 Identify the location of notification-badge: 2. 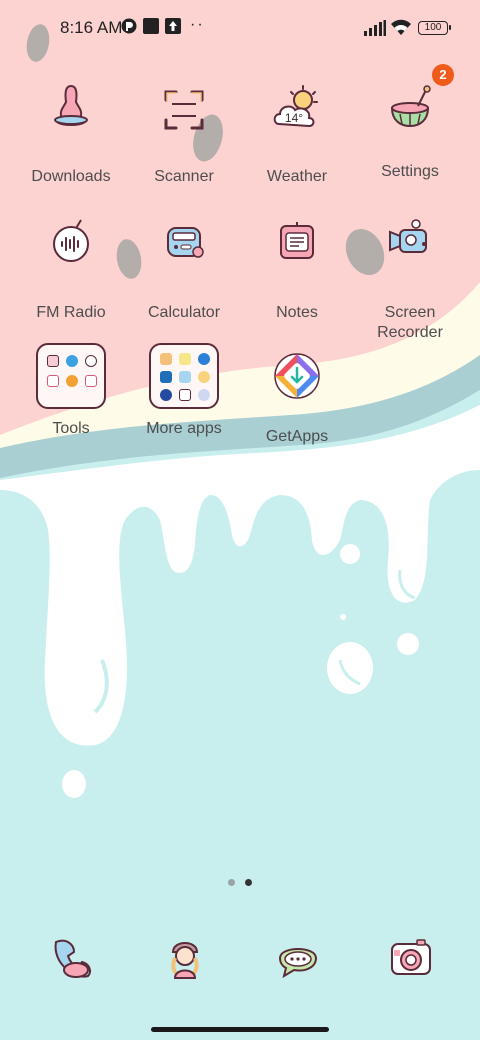
(443, 75).